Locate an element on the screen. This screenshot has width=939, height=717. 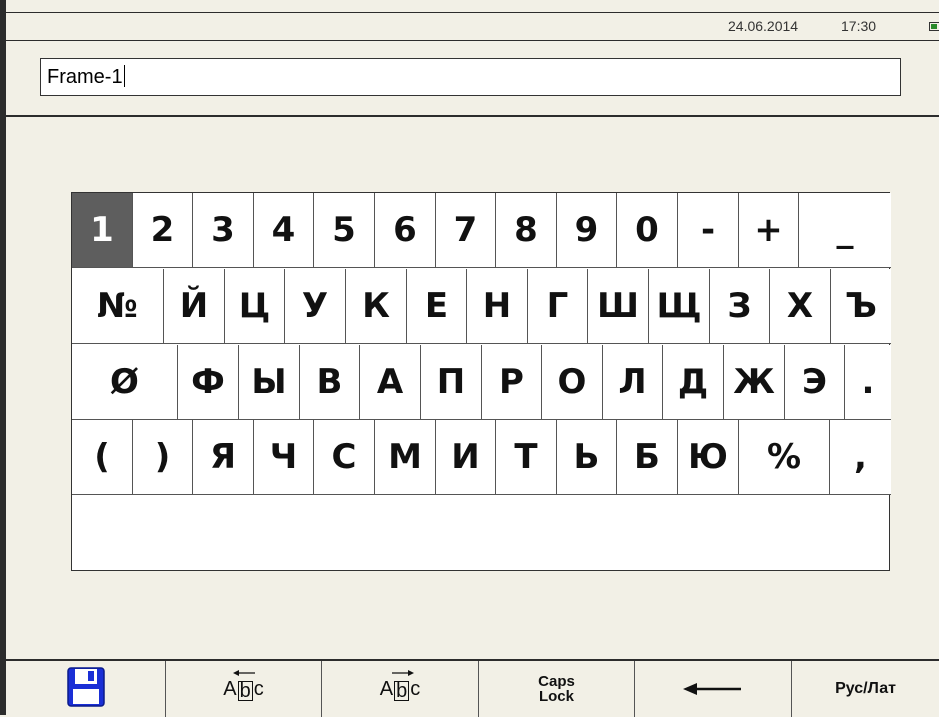
backspace-button is located at coordinates (713, 689).